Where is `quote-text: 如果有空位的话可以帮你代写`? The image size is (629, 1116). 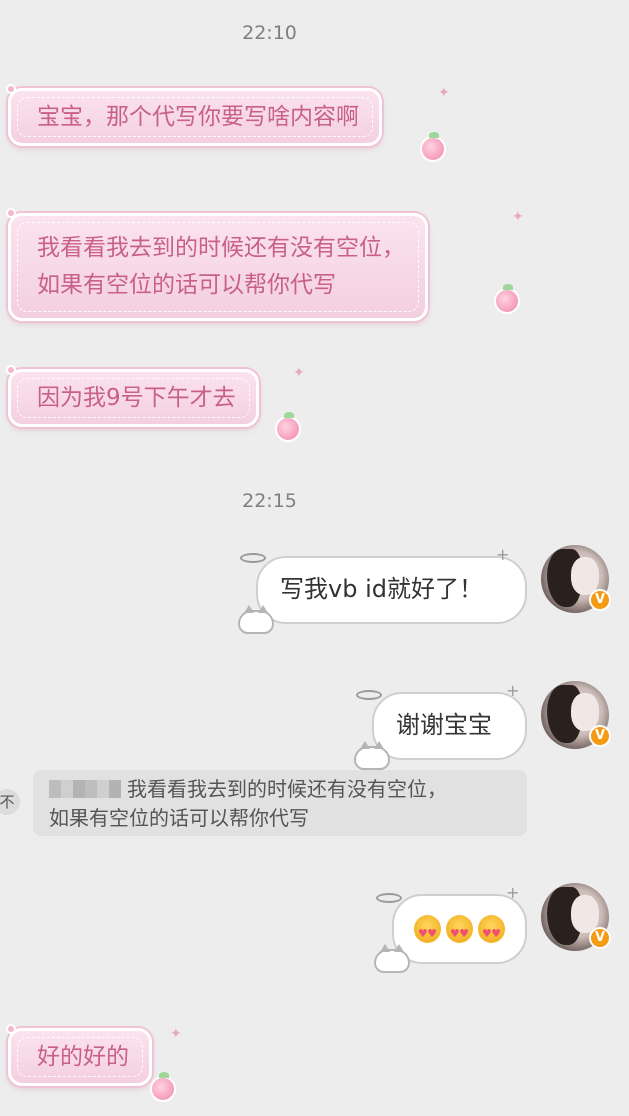
quote-text: 如果有空位的话可以帮你代写 is located at coordinates (179, 818).